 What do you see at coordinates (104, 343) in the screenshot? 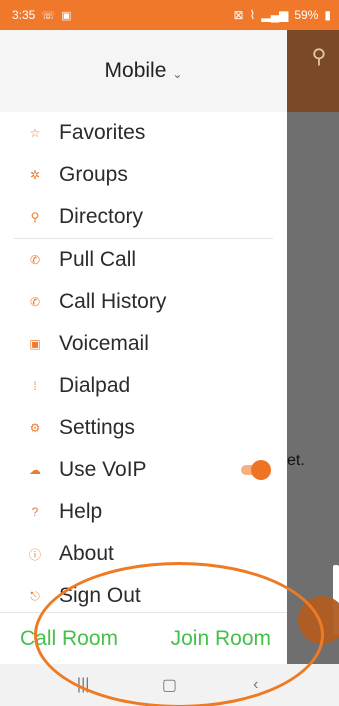
I see `menu-item-label: Voicemail` at bounding box center [104, 343].